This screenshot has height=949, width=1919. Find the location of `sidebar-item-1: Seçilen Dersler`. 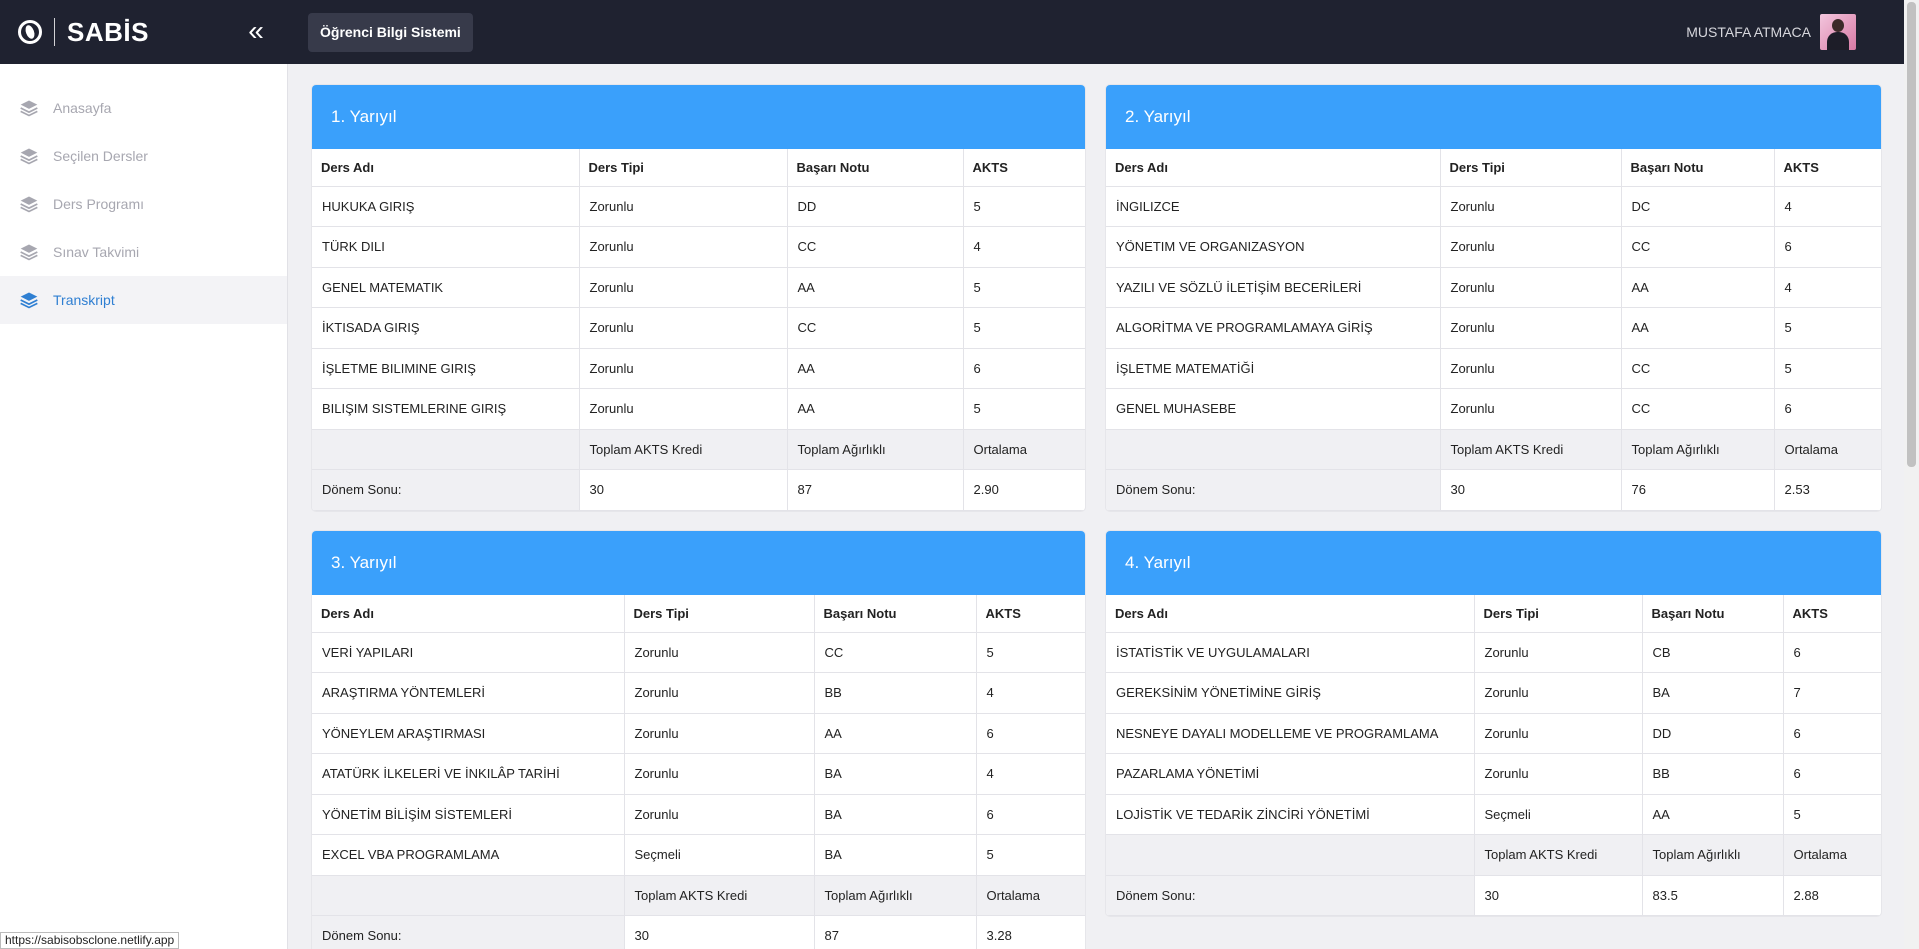

sidebar-item-1: Seçilen Dersler is located at coordinates (143, 156).